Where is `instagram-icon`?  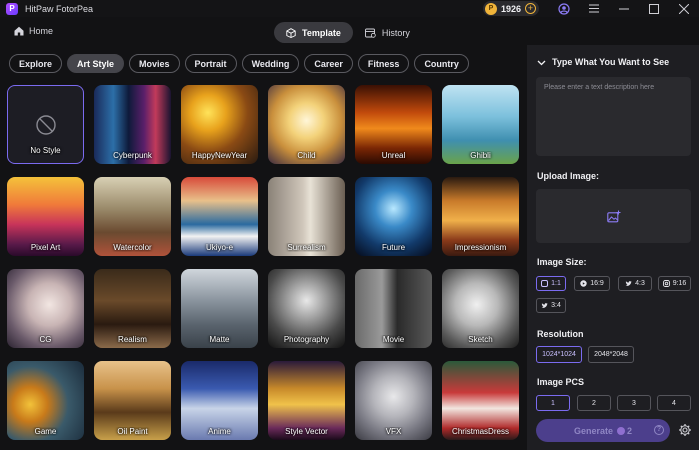
instagram-icon is located at coordinates (666, 283).